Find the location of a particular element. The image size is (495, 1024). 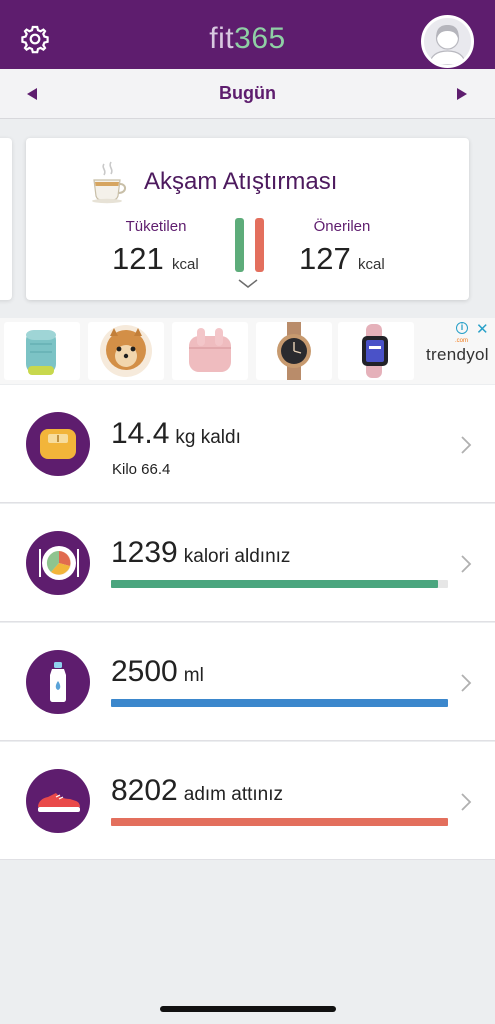

ad-banner: i ✕ .com trendyol is located at coordinates (247, 351).